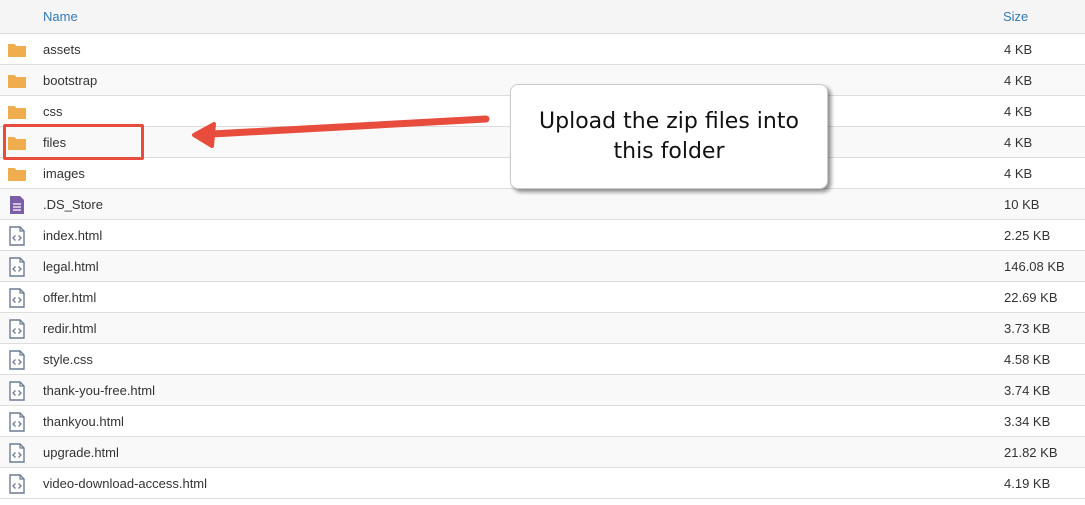  Describe the element at coordinates (542, 266) in the screenshot. I see `file-row: legal.html 146.08 KB` at that location.